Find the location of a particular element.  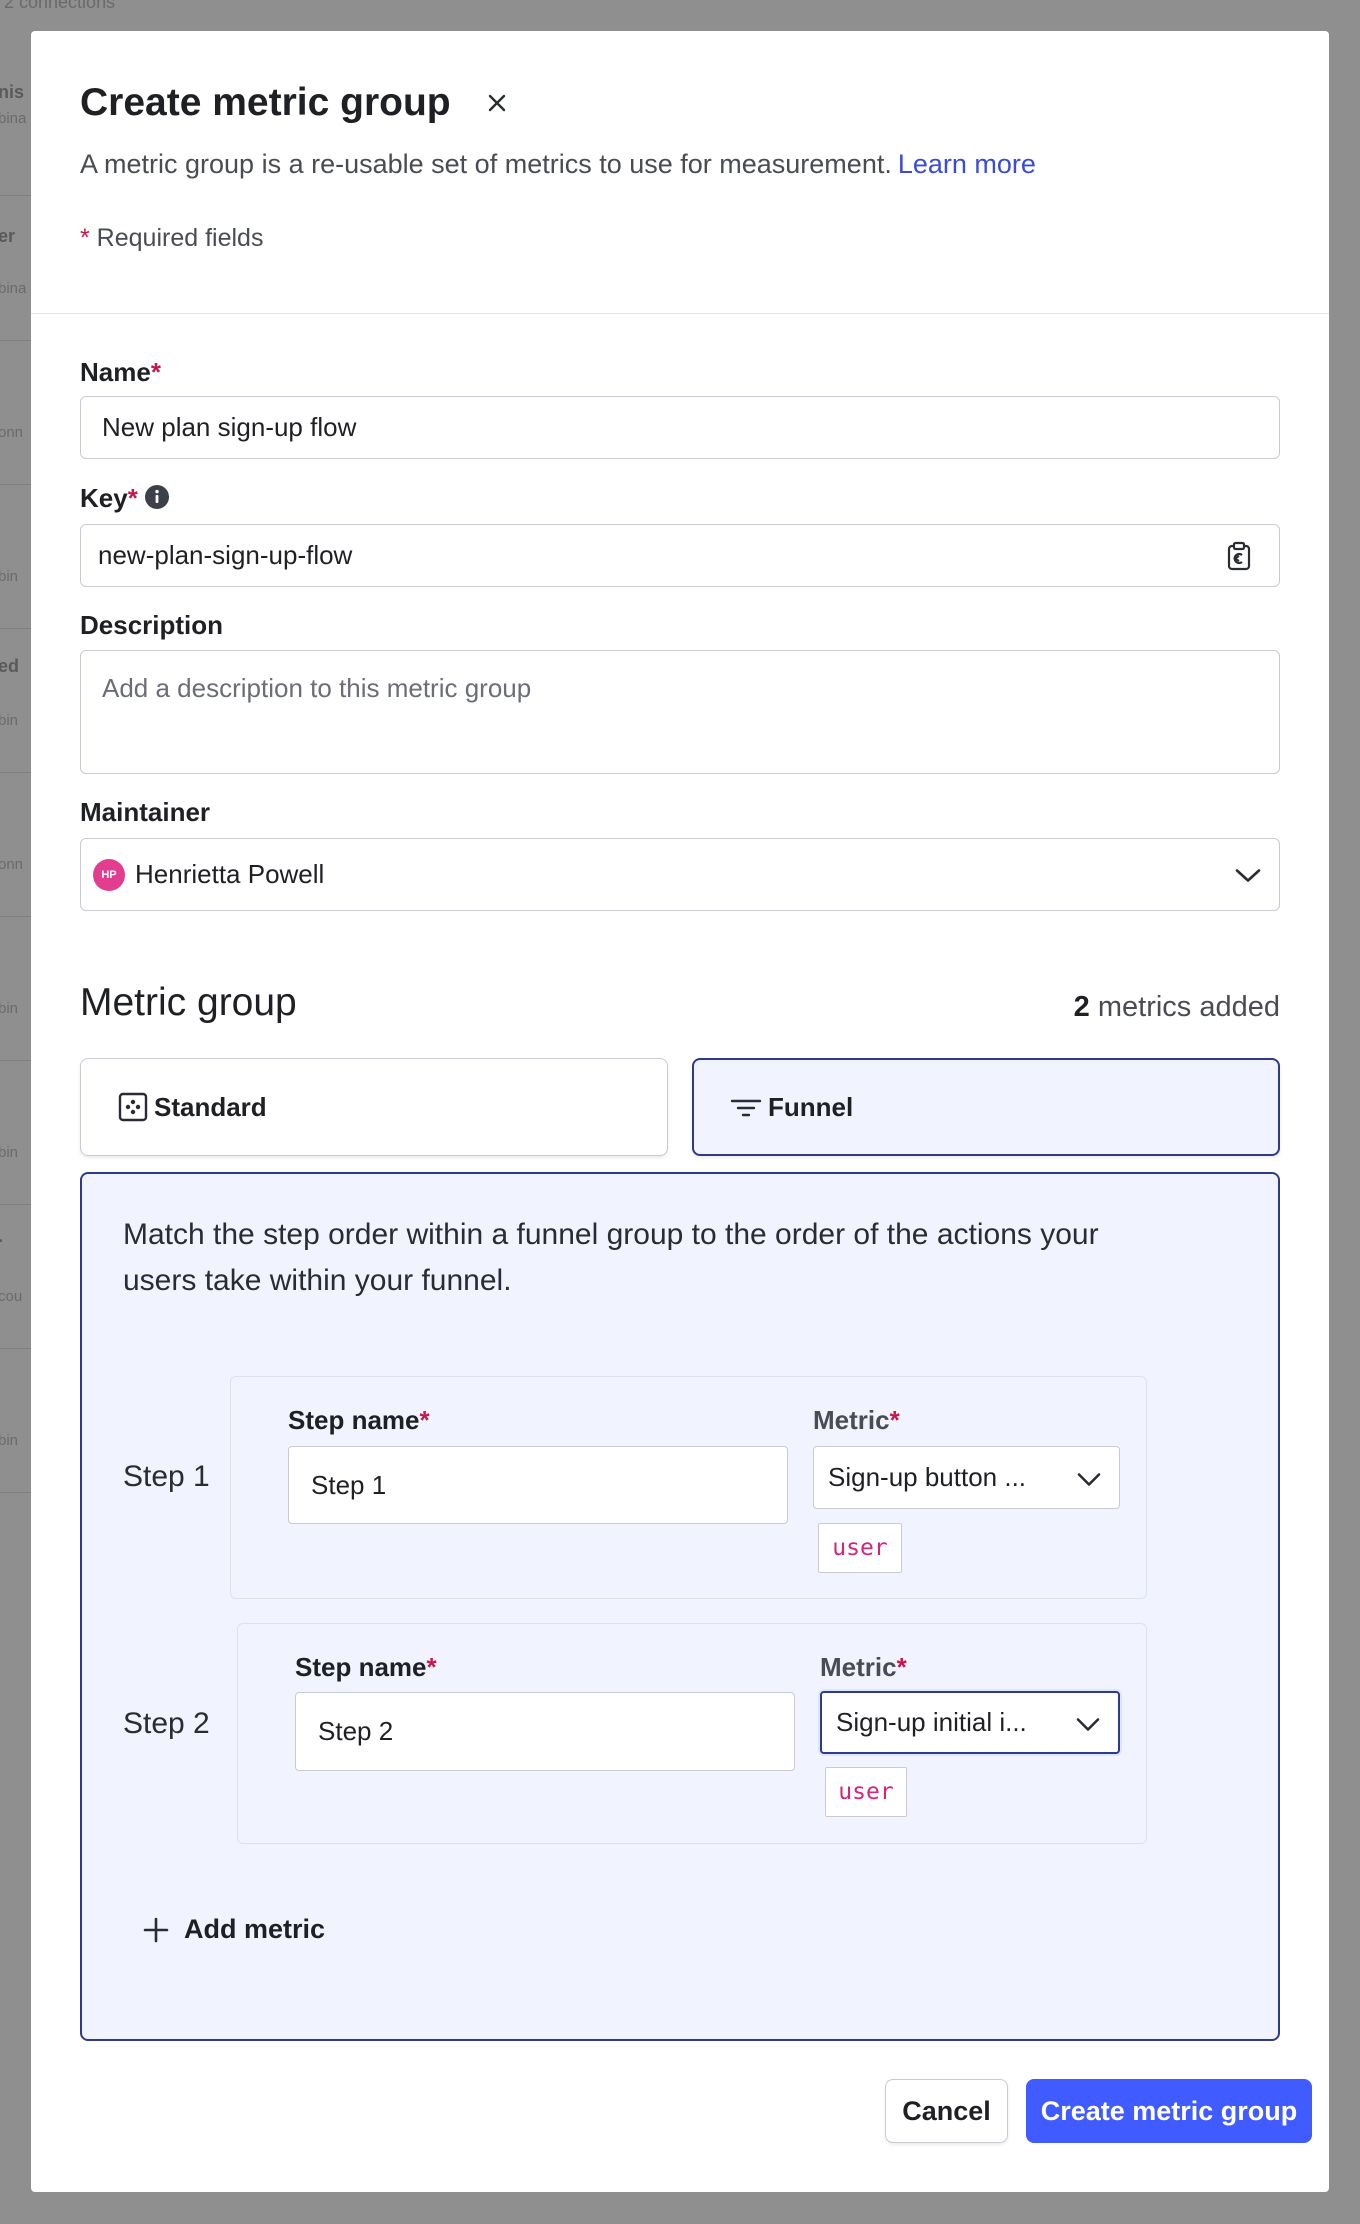

maintainer-label-text: Maintainer is located at coordinates (145, 812).